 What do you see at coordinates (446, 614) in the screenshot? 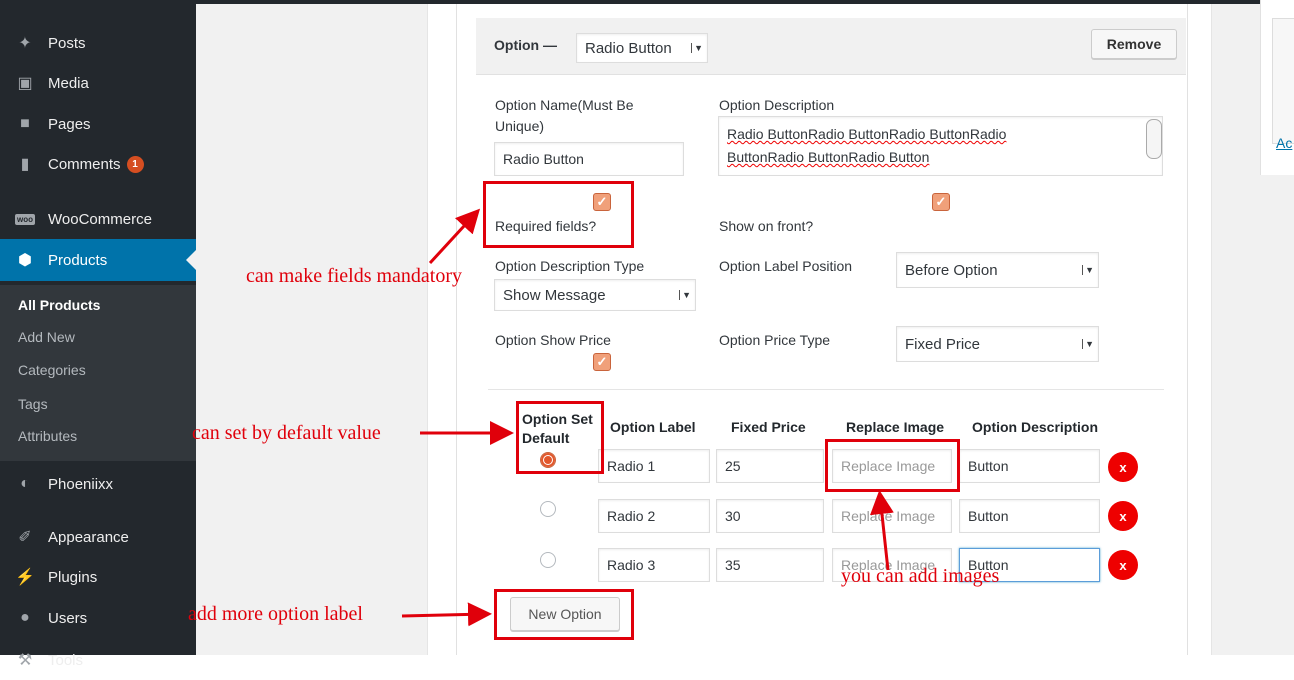
I see `arrow-more` at bounding box center [446, 614].